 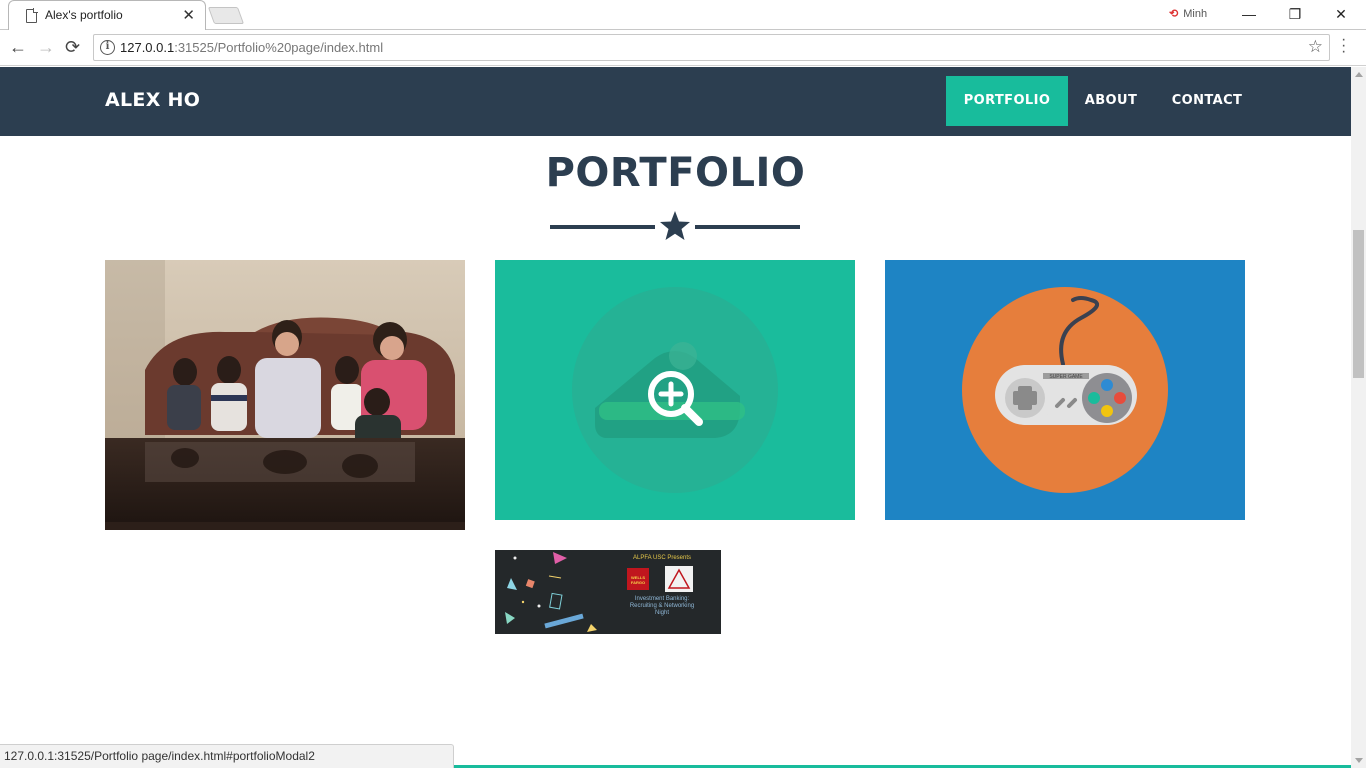 What do you see at coordinates (1174, 14) in the screenshot?
I see `sync-icon: ⟲` at bounding box center [1174, 14].